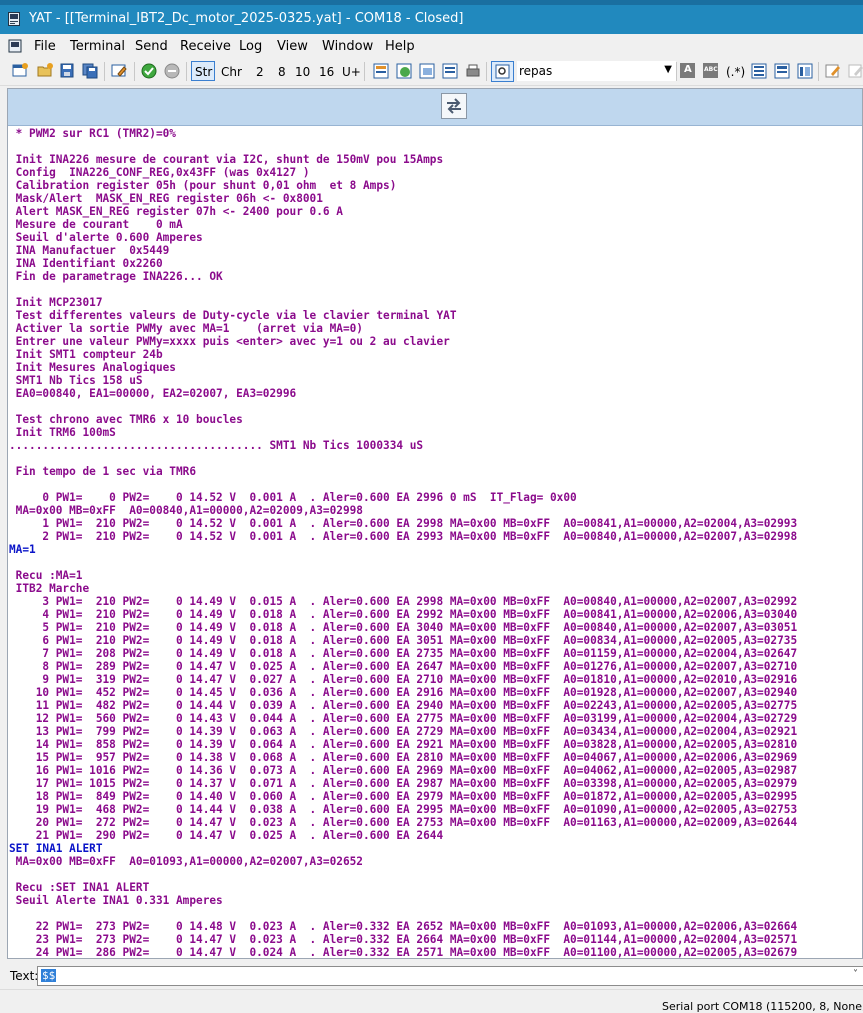  What do you see at coordinates (90, 71) in the screenshot?
I see `save-all-icon` at bounding box center [90, 71].